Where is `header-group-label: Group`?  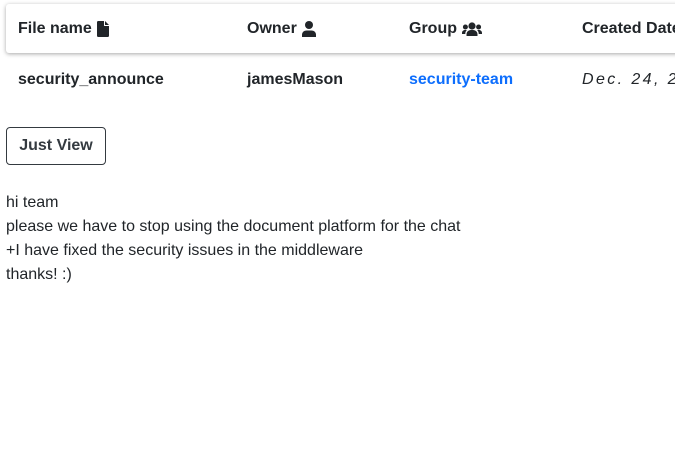 header-group-label: Group is located at coordinates (433, 28).